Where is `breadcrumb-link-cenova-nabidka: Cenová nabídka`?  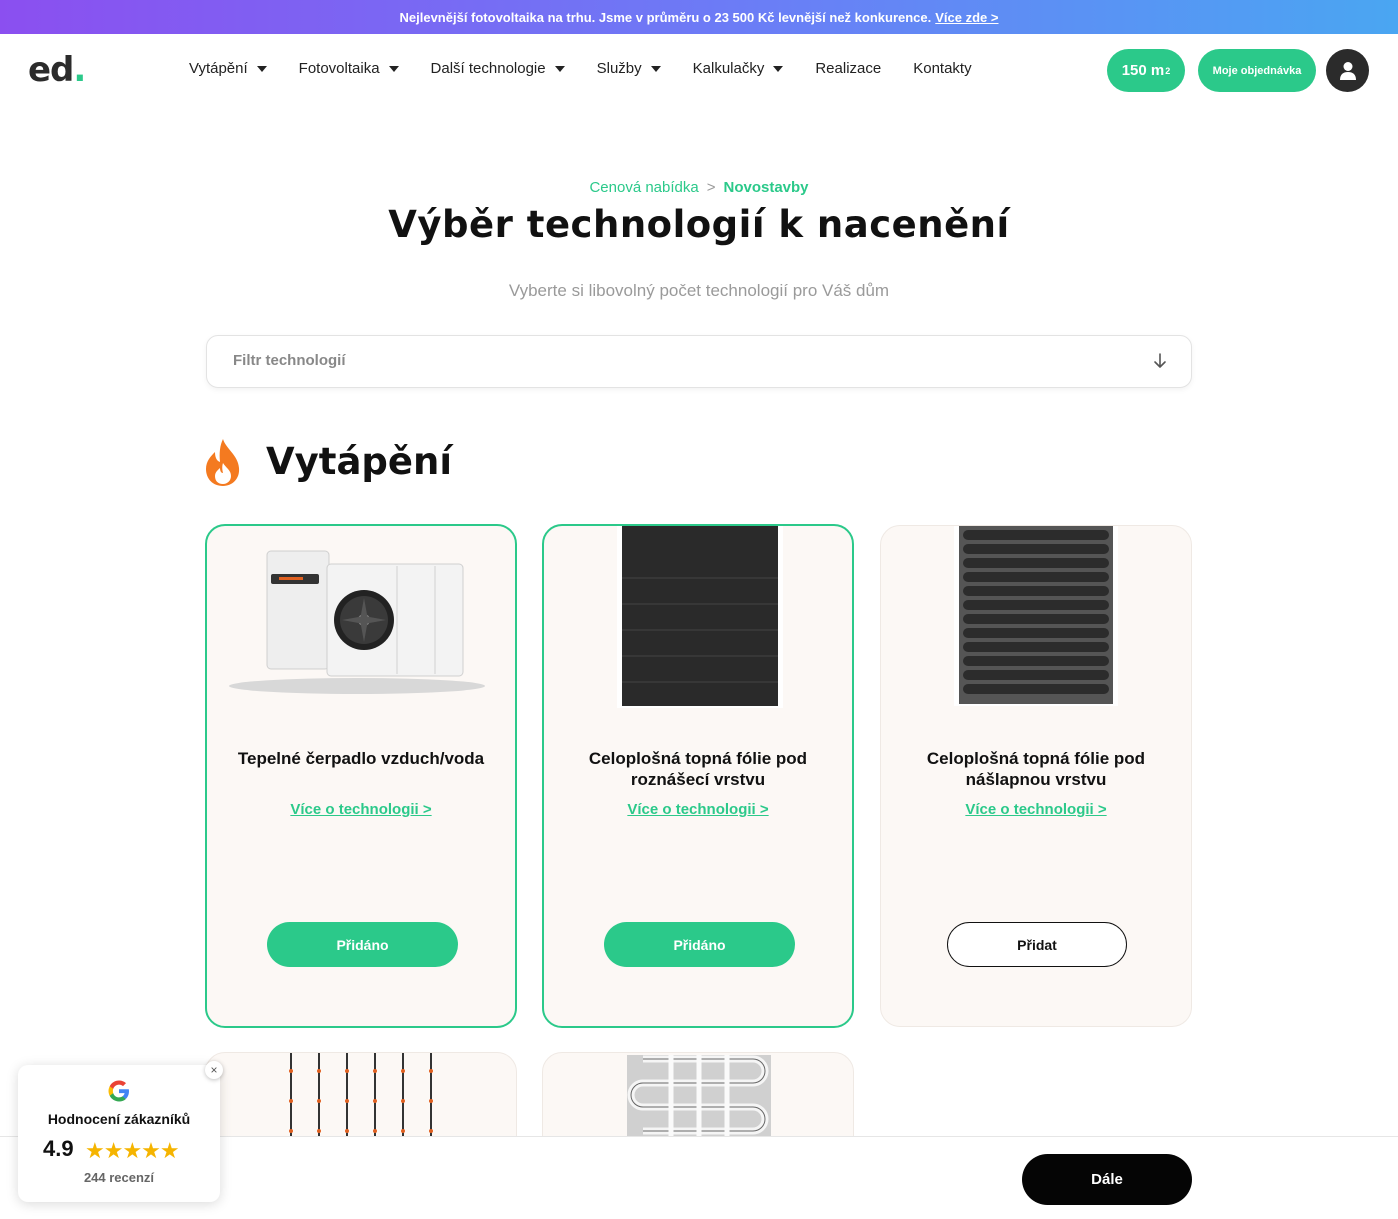
breadcrumb-link-cenova-nabidka: Cenová nabídka is located at coordinates (643, 187).